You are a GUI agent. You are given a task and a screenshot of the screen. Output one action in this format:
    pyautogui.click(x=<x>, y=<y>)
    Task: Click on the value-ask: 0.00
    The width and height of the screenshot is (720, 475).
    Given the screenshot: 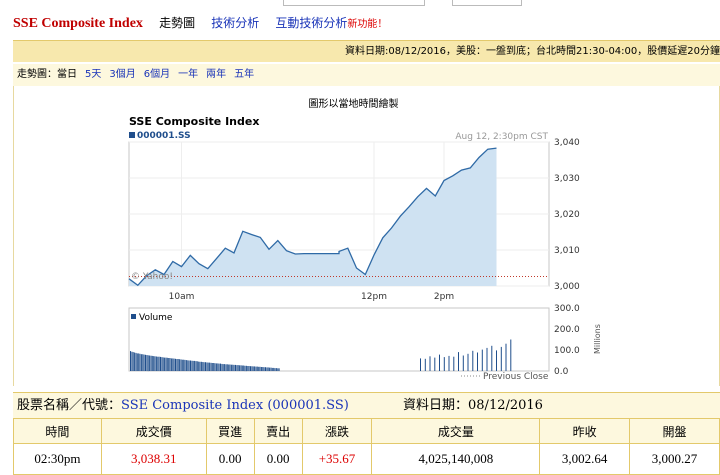 What is the action you would take?
    pyautogui.click(x=278, y=459)
    